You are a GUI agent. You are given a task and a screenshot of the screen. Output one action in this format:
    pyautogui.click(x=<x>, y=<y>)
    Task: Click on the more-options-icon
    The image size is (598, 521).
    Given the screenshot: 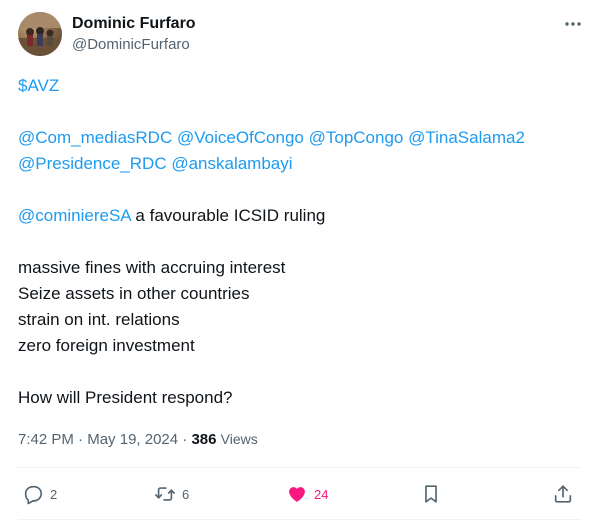 What is the action you would take?
    pyautogui.click(x=573, y=24)
    